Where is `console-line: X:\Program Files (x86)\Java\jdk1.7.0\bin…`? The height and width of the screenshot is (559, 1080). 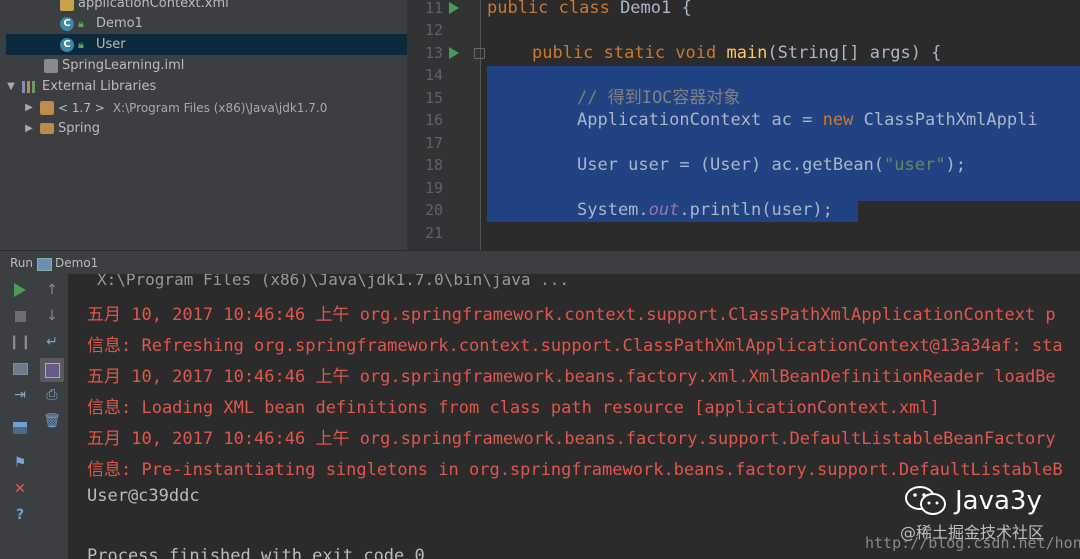 console-line: X:\Program Files (x86)\Java\jdk1.7.0\bin… is located at coordinates (333, 281).